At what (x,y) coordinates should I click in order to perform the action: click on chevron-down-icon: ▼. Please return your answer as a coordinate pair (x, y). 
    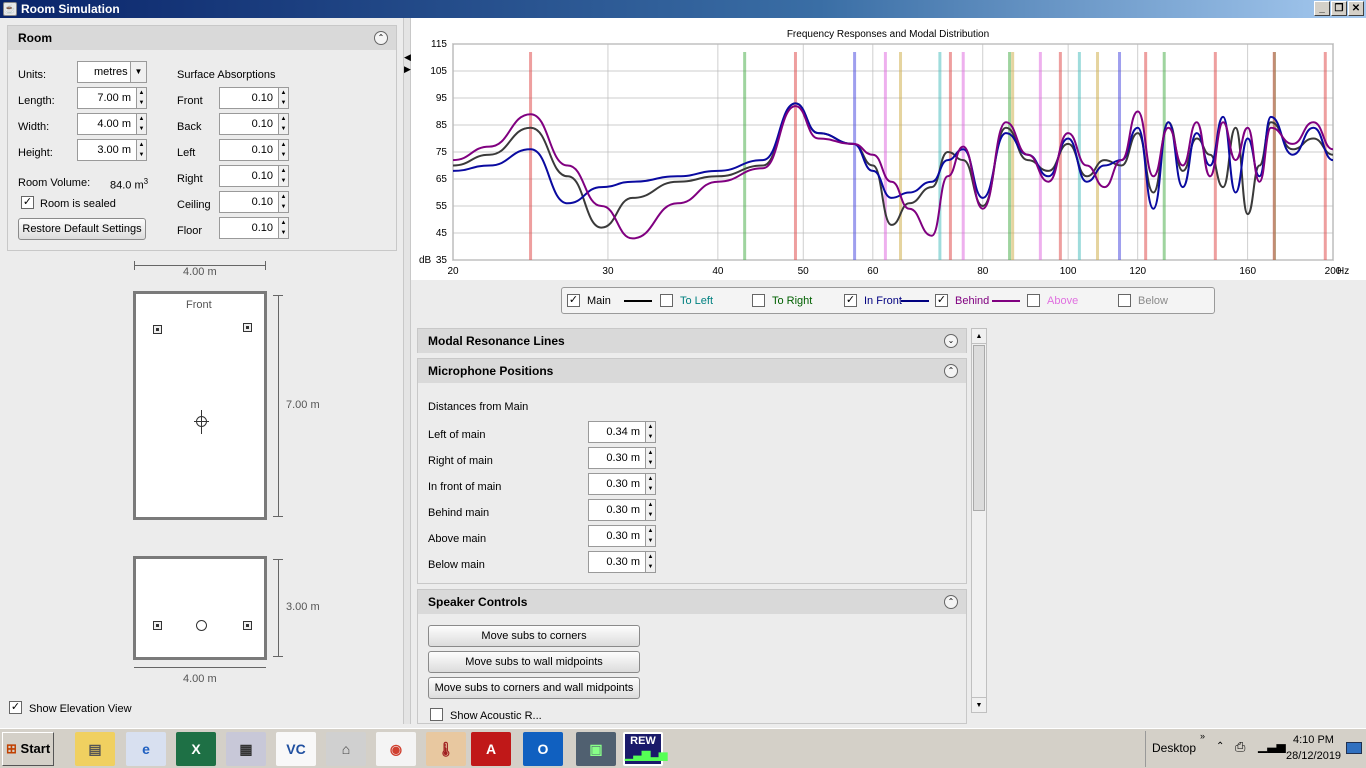
    Looking at the image, I should click on (138, 72).